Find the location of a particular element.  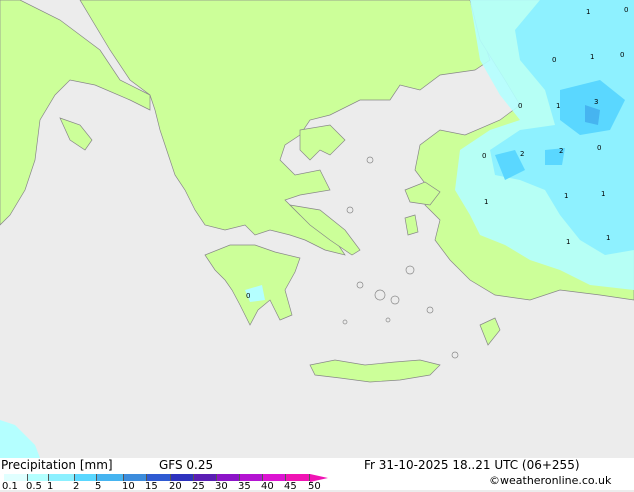

scale-tick-label: 20 is located at coordinates (175, 486).